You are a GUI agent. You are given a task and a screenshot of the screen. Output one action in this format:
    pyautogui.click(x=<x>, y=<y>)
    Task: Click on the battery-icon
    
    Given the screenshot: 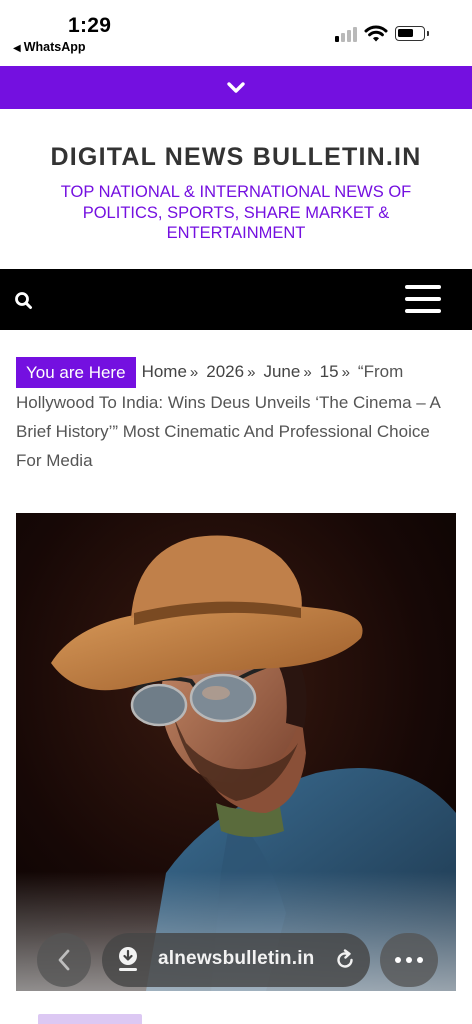 What is the action you would take?
    pyautogui.click(x=412, y=33)
    